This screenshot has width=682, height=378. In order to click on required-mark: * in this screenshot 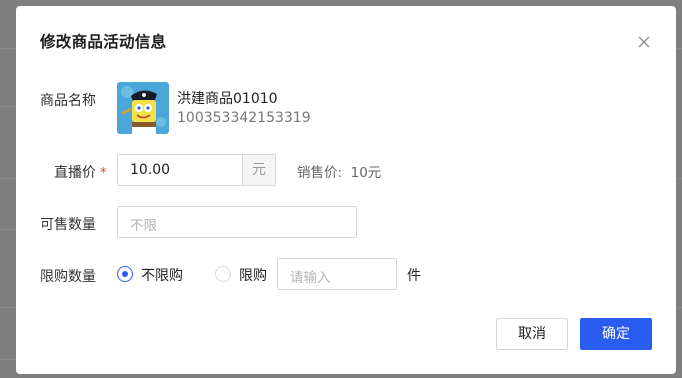, I will do `click(103, 173)`.